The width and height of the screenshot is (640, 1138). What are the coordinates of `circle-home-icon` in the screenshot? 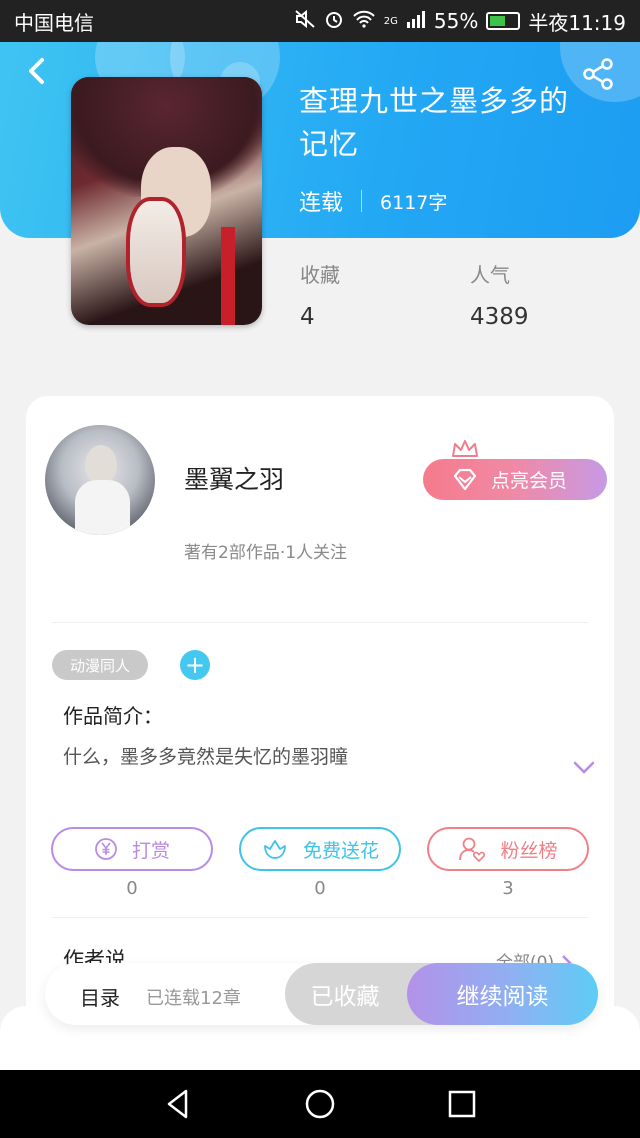 It's located at (320, 1104).